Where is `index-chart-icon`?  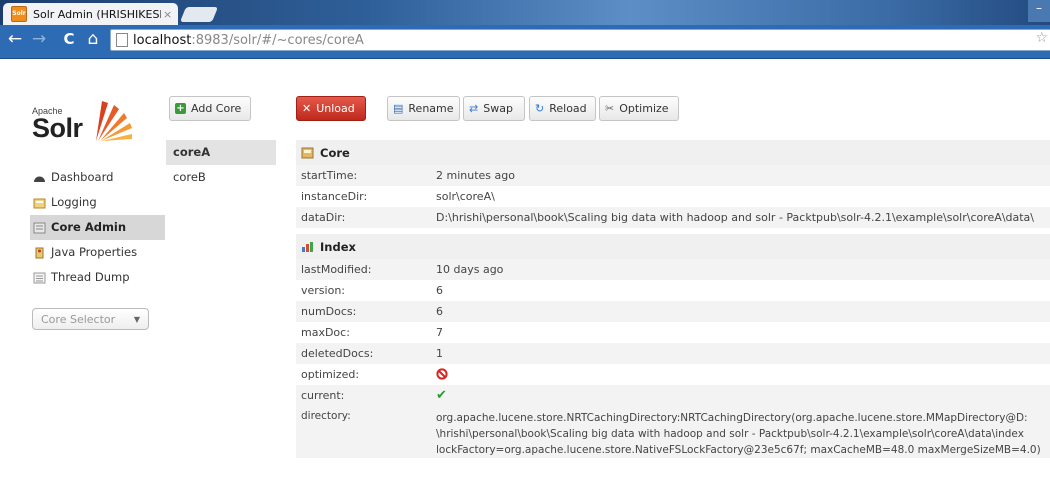
index-chart-icon is located at coordinates (307, 246).